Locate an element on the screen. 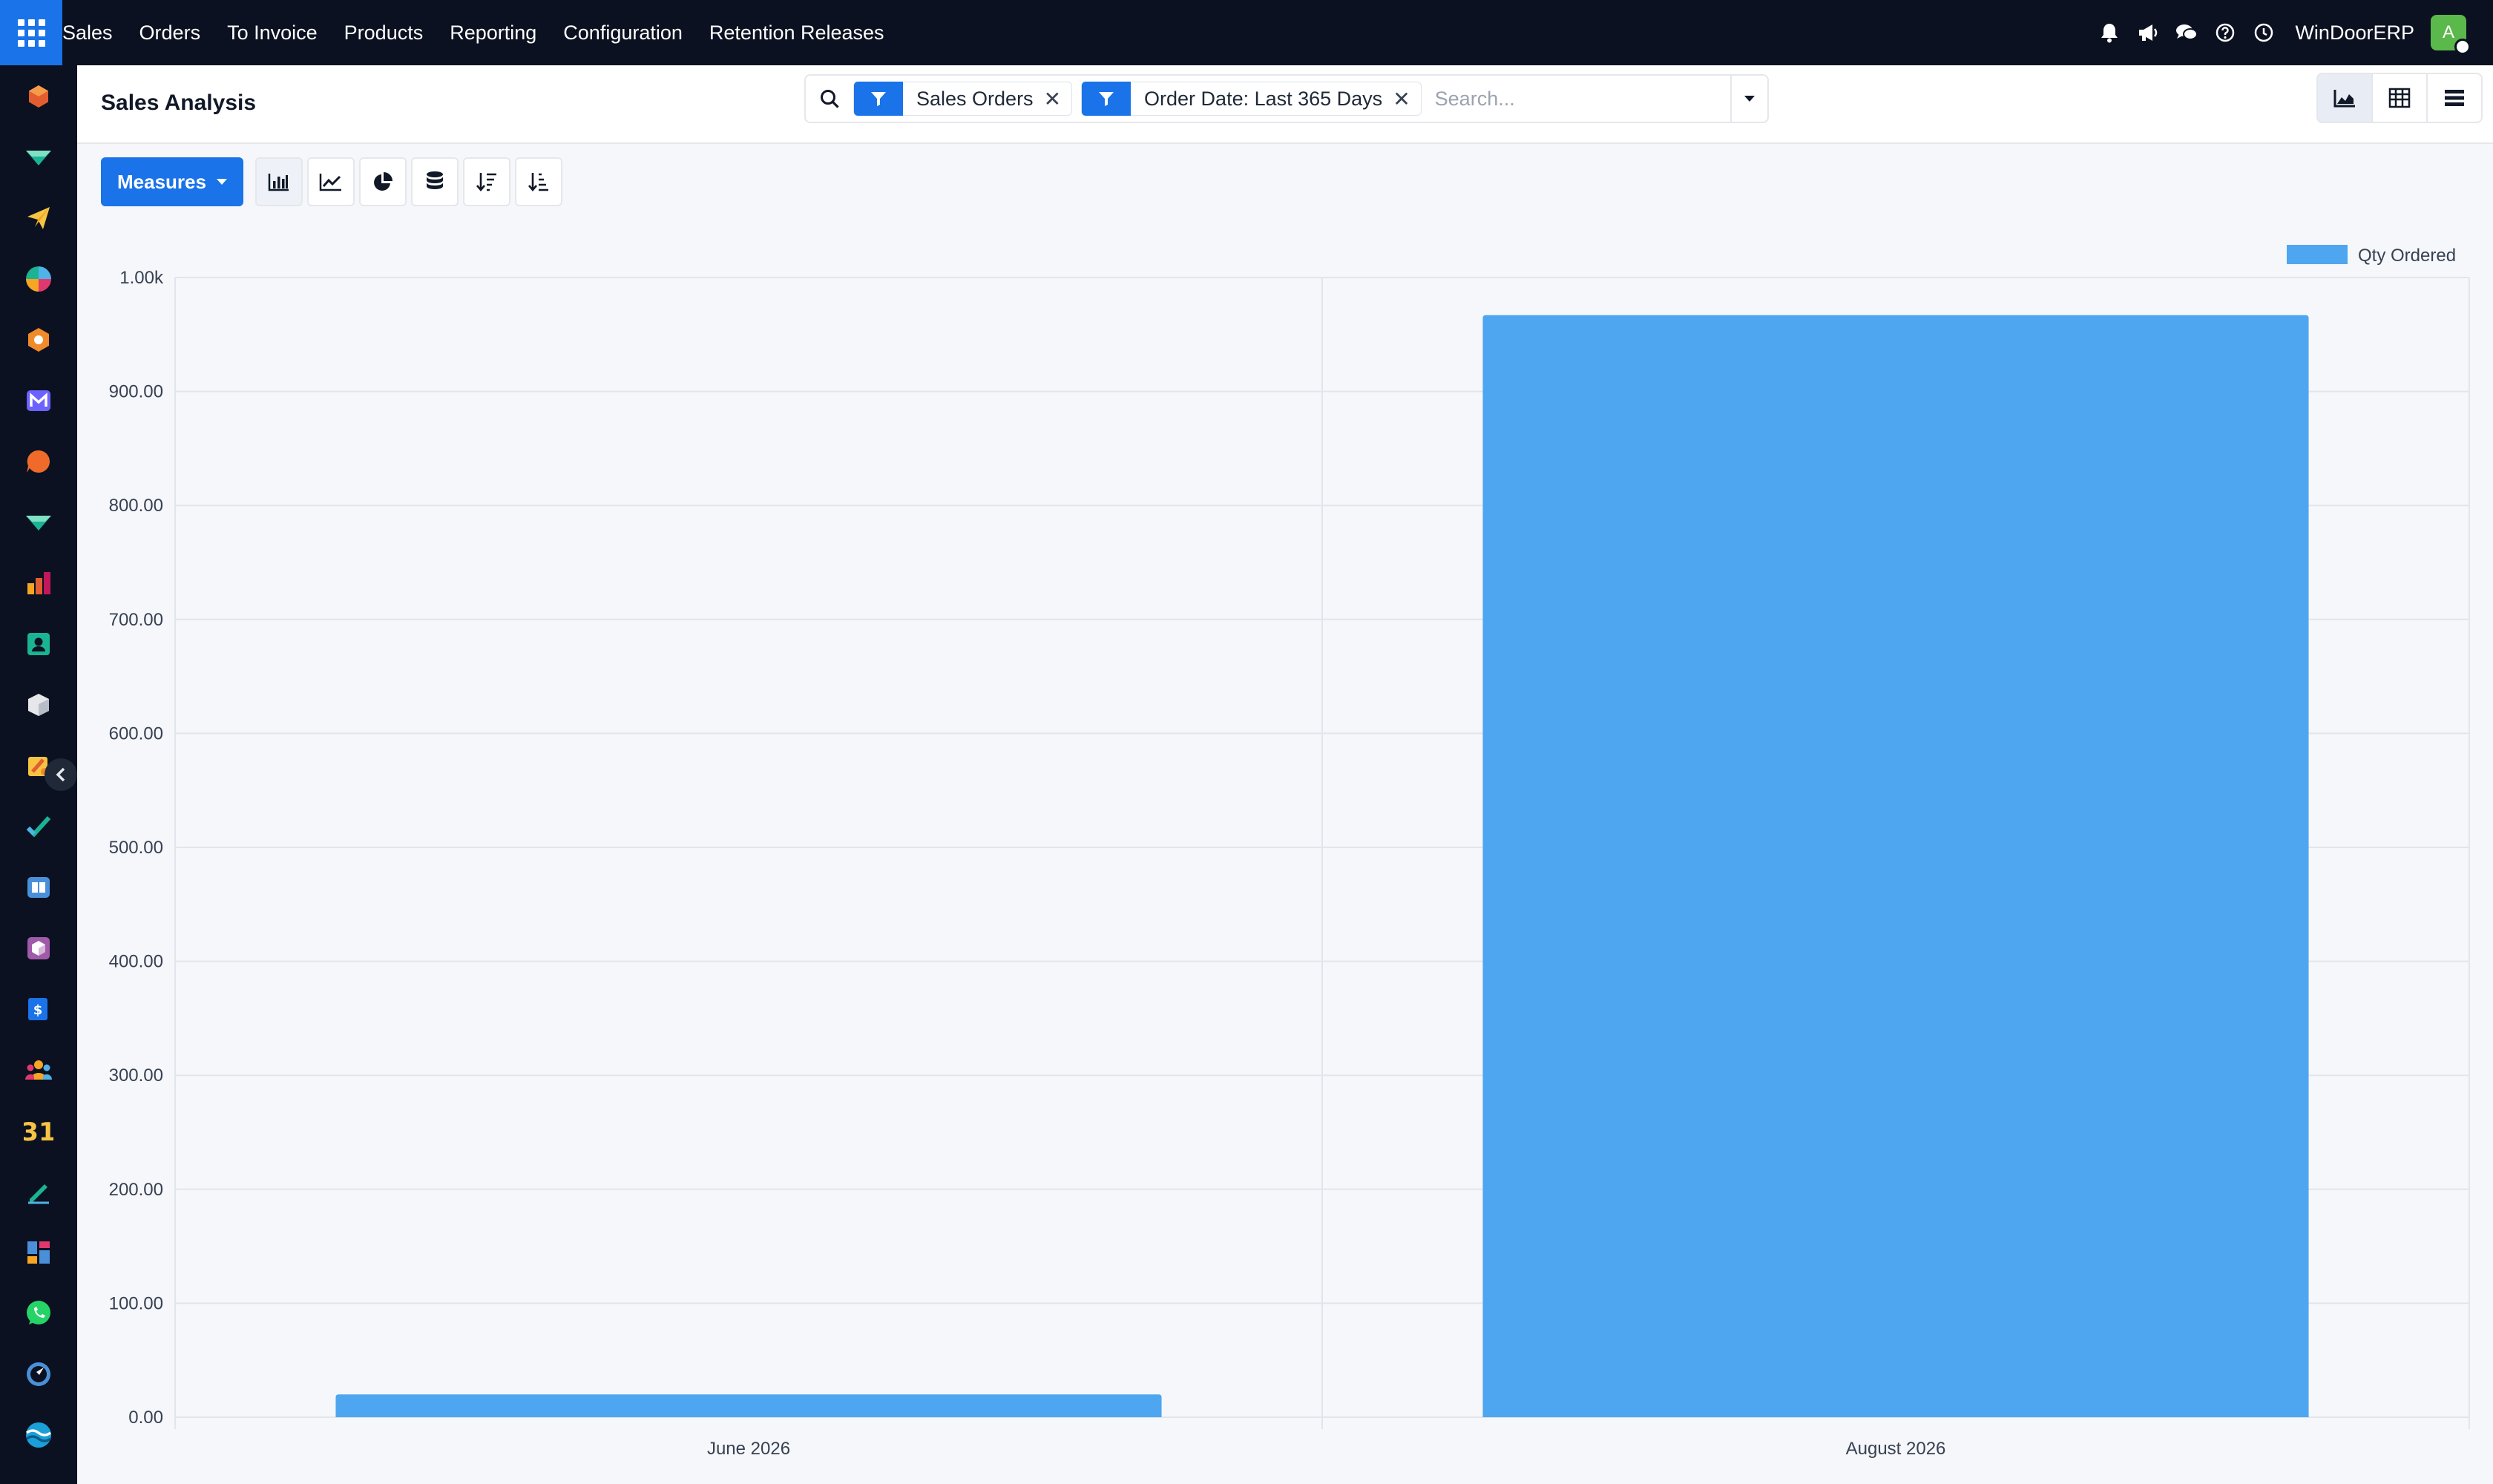  calendar-icon: 31 is located at coordinates (38, 1130).